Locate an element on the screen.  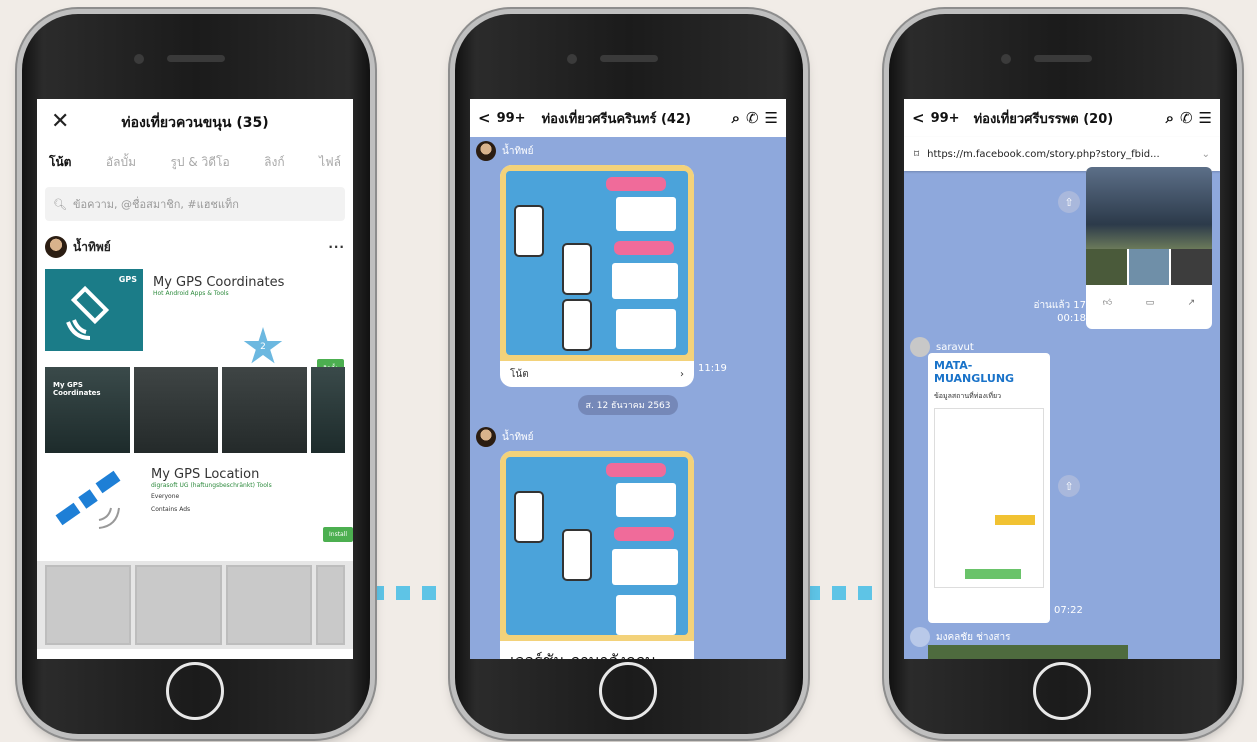
close-icon: ✕ is located at coordinates (60, 121).